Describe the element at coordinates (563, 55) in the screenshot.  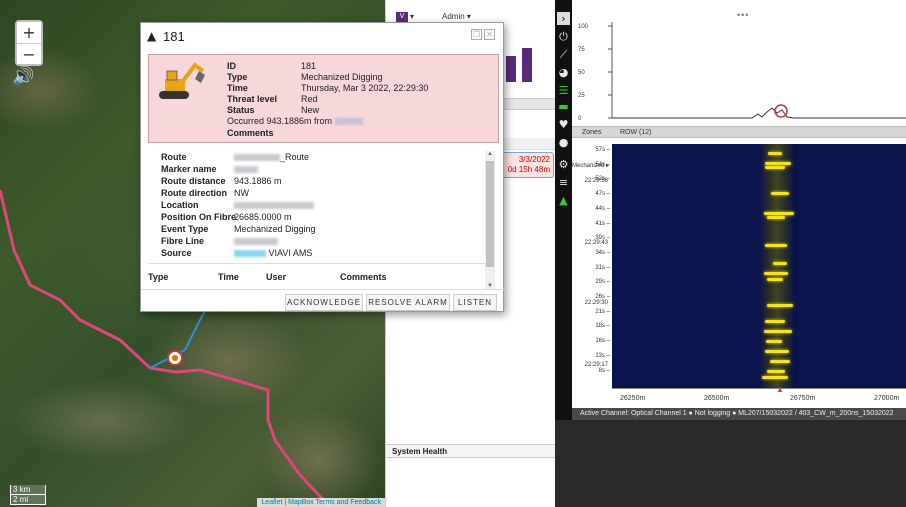
I see `chart-icon: ⟋` at that location.